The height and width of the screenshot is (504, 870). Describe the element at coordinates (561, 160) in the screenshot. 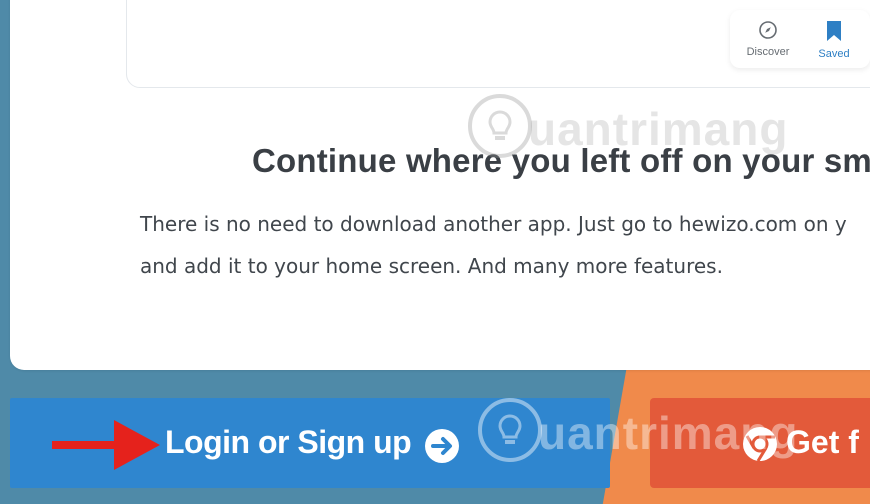

I see `section-heading: Continue where you left off on your sma` at that location.